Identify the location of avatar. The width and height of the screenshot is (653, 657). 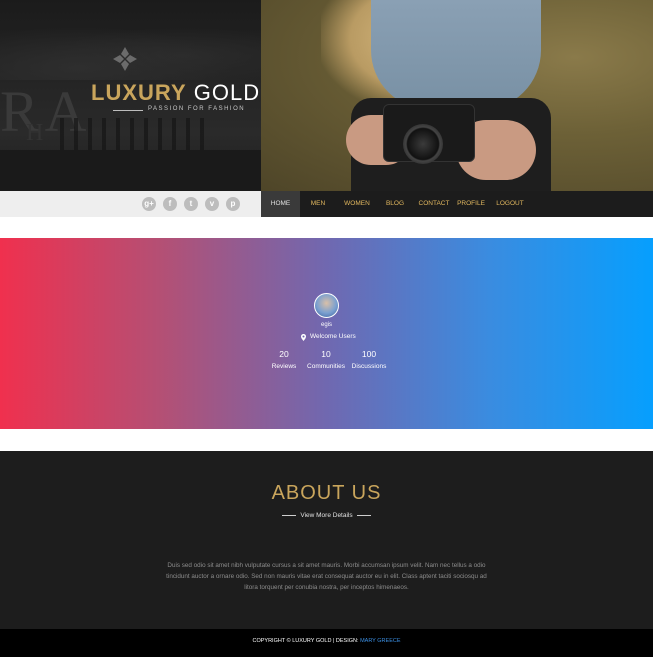
(326, 305).